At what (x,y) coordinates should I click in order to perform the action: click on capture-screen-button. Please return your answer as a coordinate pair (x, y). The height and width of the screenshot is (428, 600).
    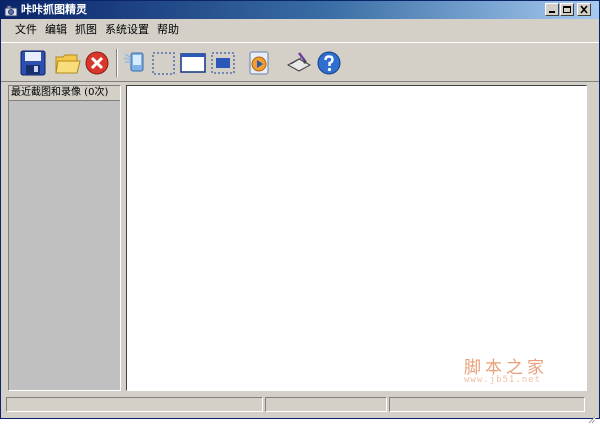
    Looking at the image, I should click on (135, 63).